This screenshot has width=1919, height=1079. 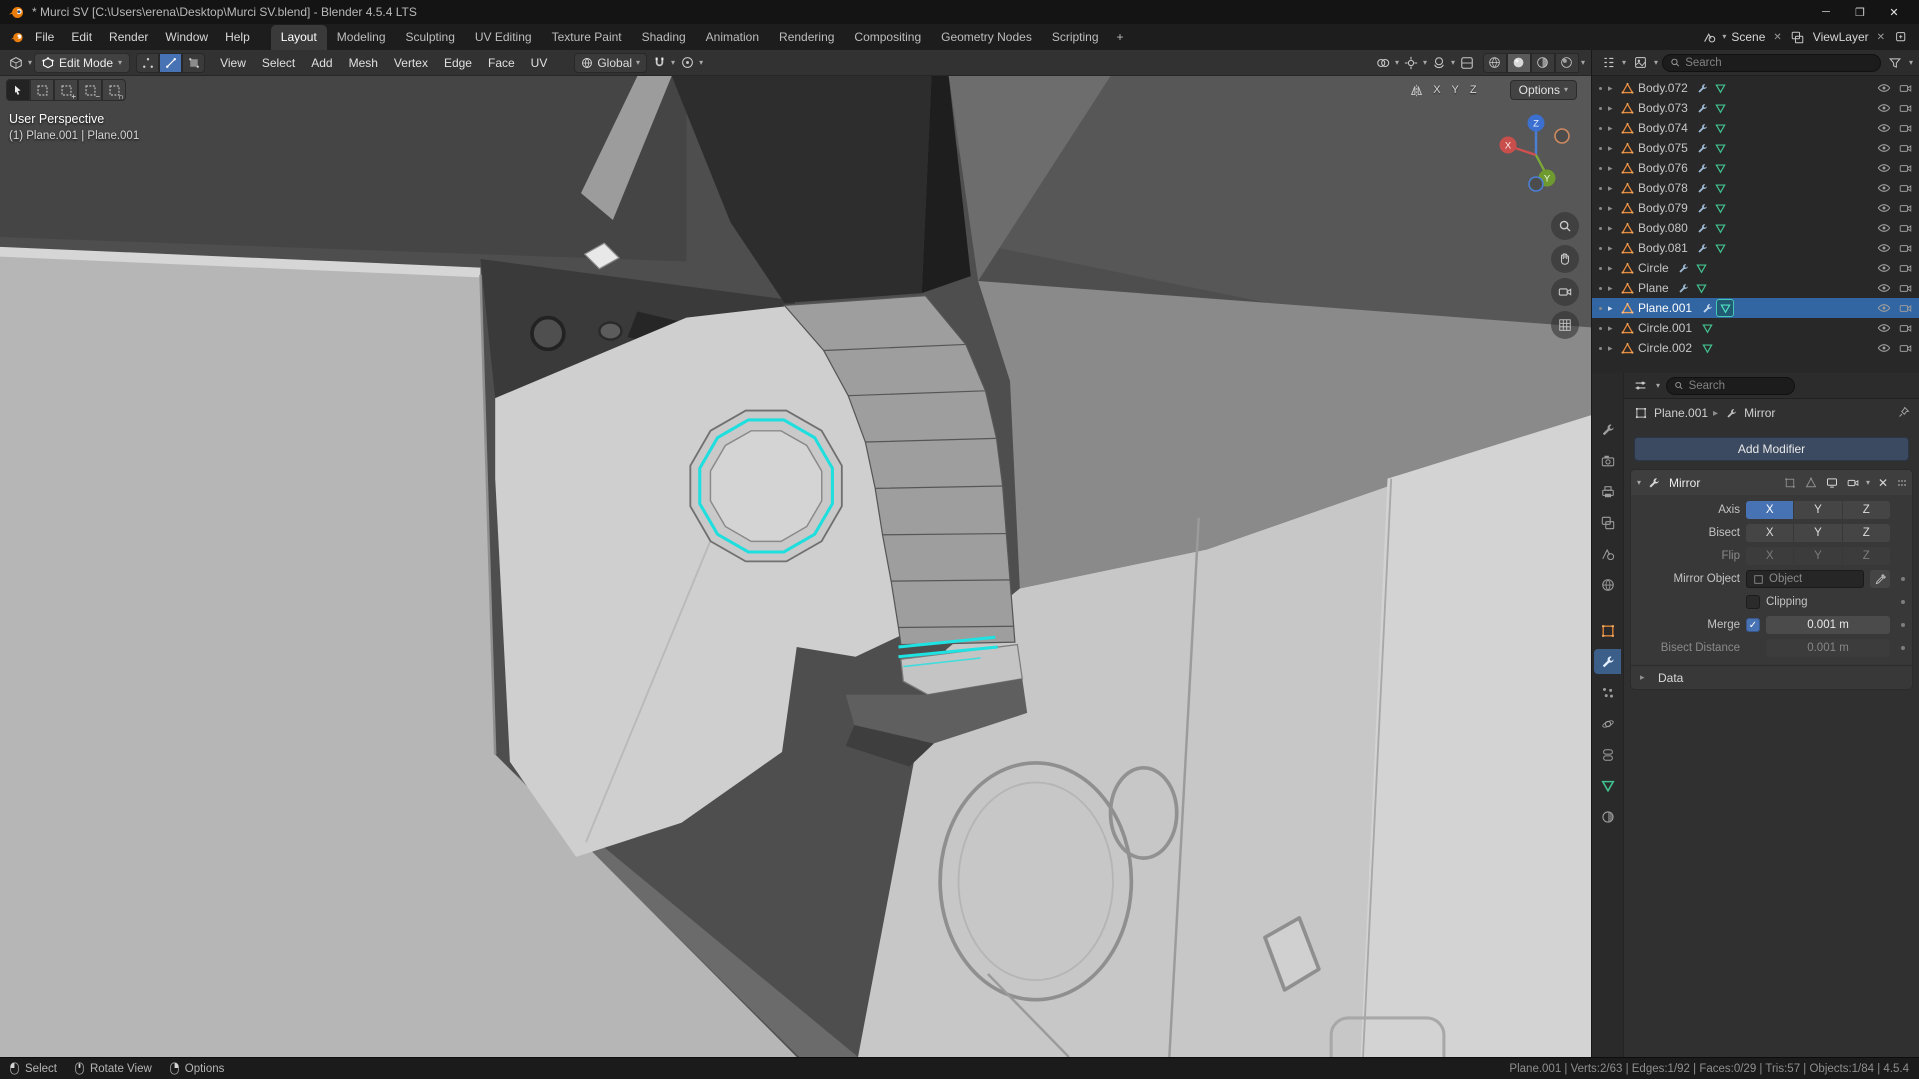 What do you see at coordinates (1565, 259) in the screenshot?
I see `pan-hand-button` at bounding box center [1565, 259].